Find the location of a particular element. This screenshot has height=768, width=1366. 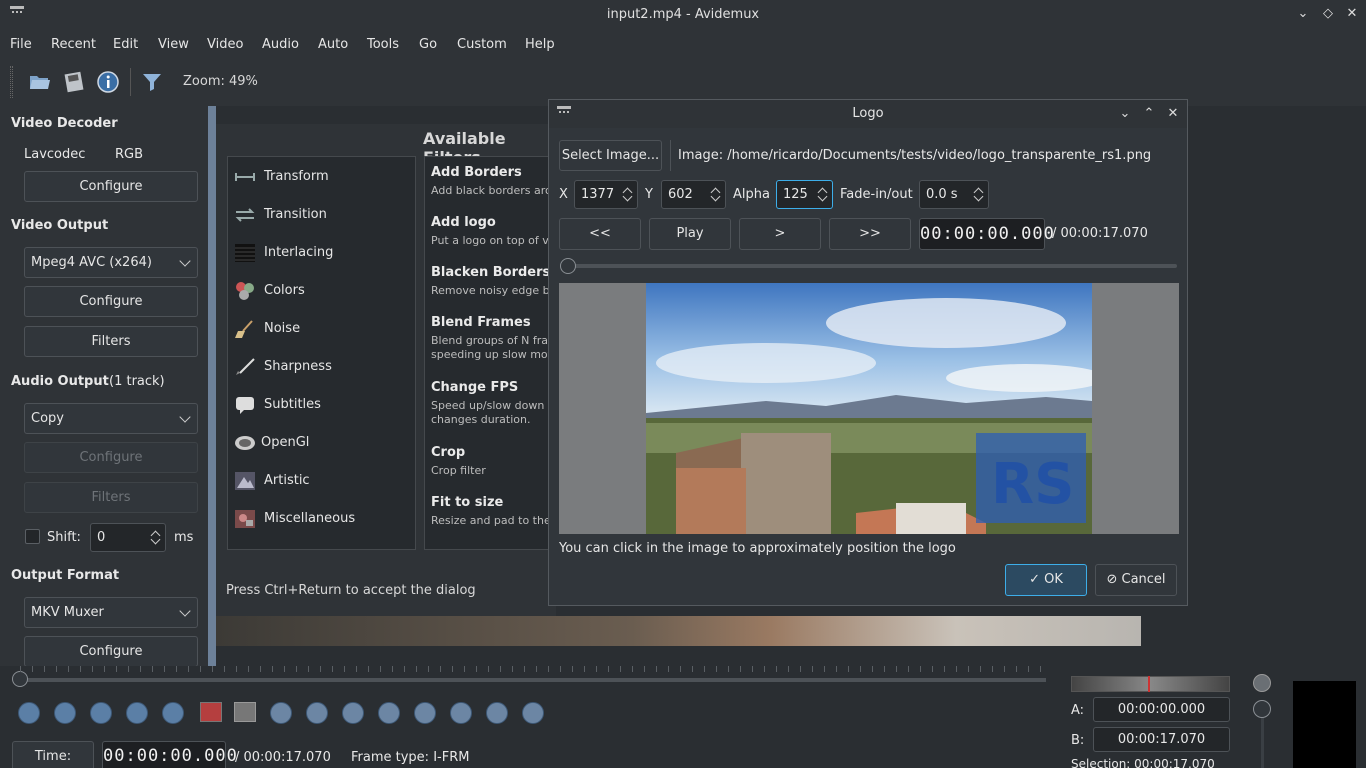

menu-auto: Auto is located at coordinates (333, 44).